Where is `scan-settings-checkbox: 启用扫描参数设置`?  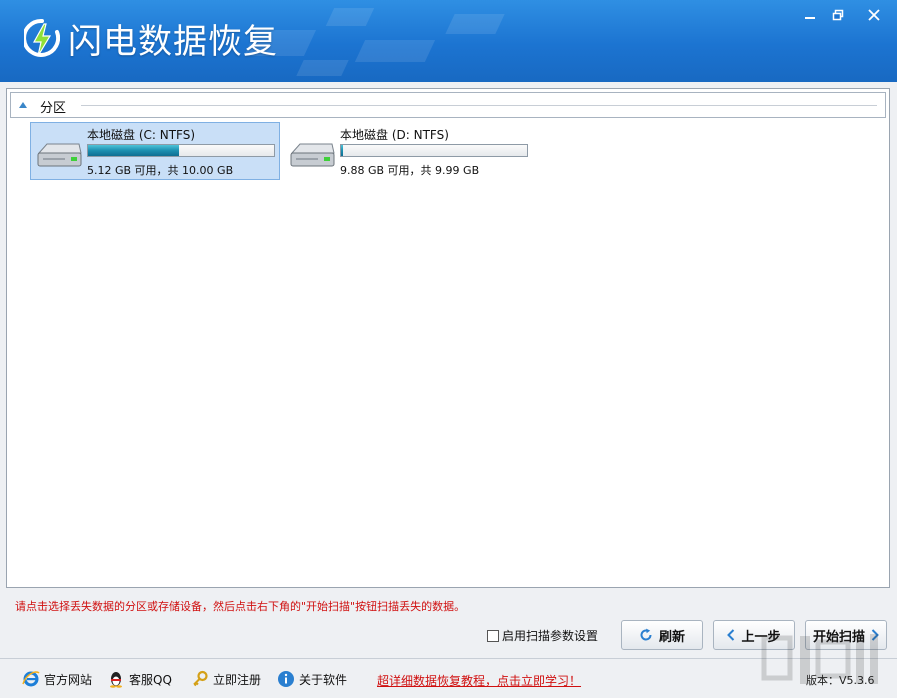
scan-settings-checkbox: 启用扫描参数设置 is located at coordinates (542, 635).